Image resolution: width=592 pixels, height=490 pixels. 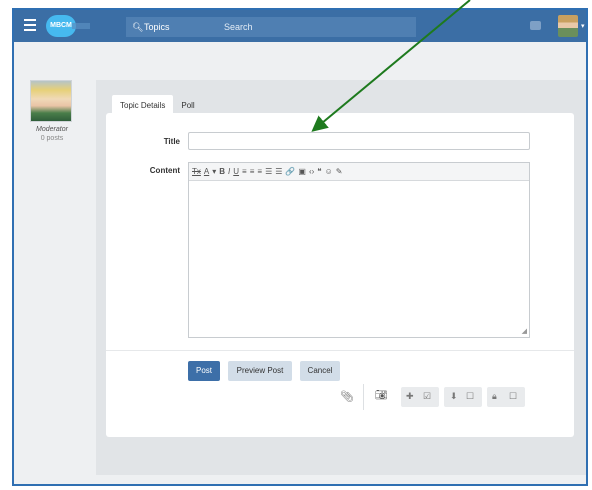 What do you see at coordinates (339, 172) in the screenshot?
I see `spellcheck-icon: ✎` at bounding box center [339, 172].